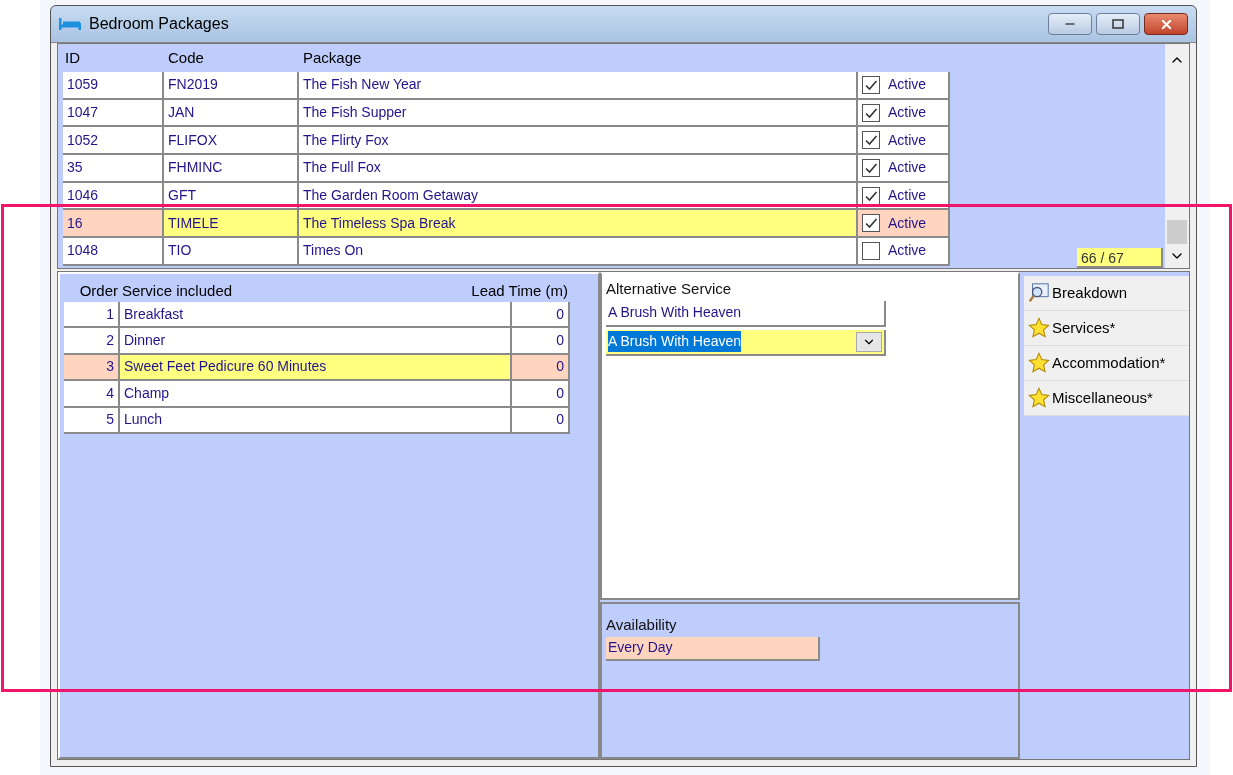 The image size is (1233, 775). What do you see at coordinates (713, 648) in the screenshot?
I see `availability-field: Every Day` at bounding box center [713, 648].